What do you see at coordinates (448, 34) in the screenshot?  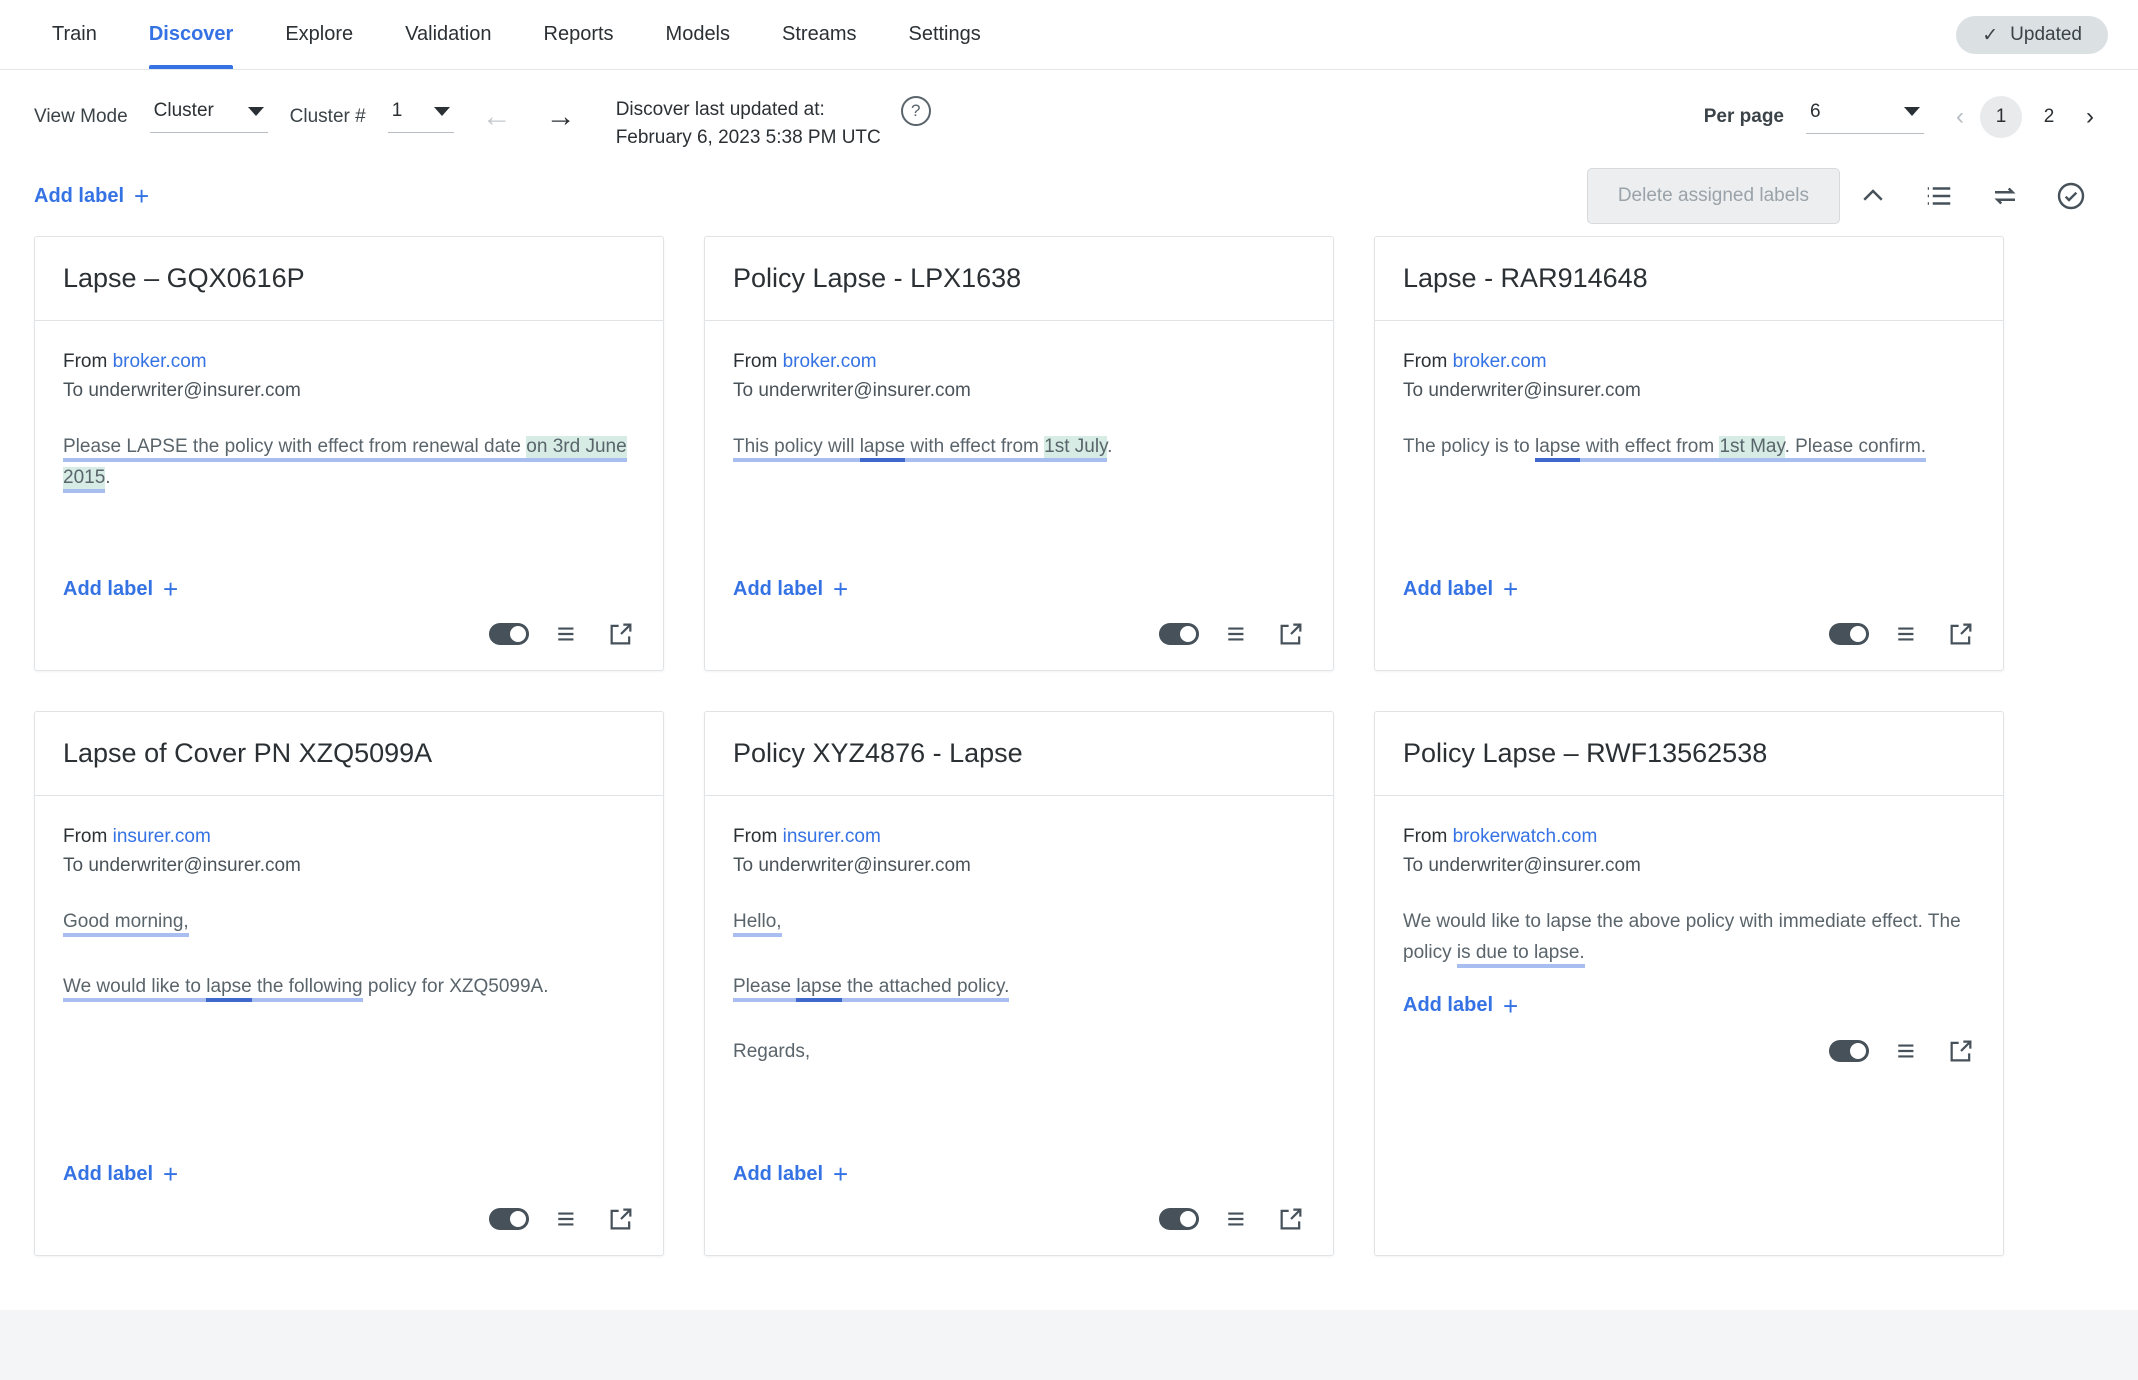 I see `nav-tab-validation: Validation` at bounding box center [448, 34].